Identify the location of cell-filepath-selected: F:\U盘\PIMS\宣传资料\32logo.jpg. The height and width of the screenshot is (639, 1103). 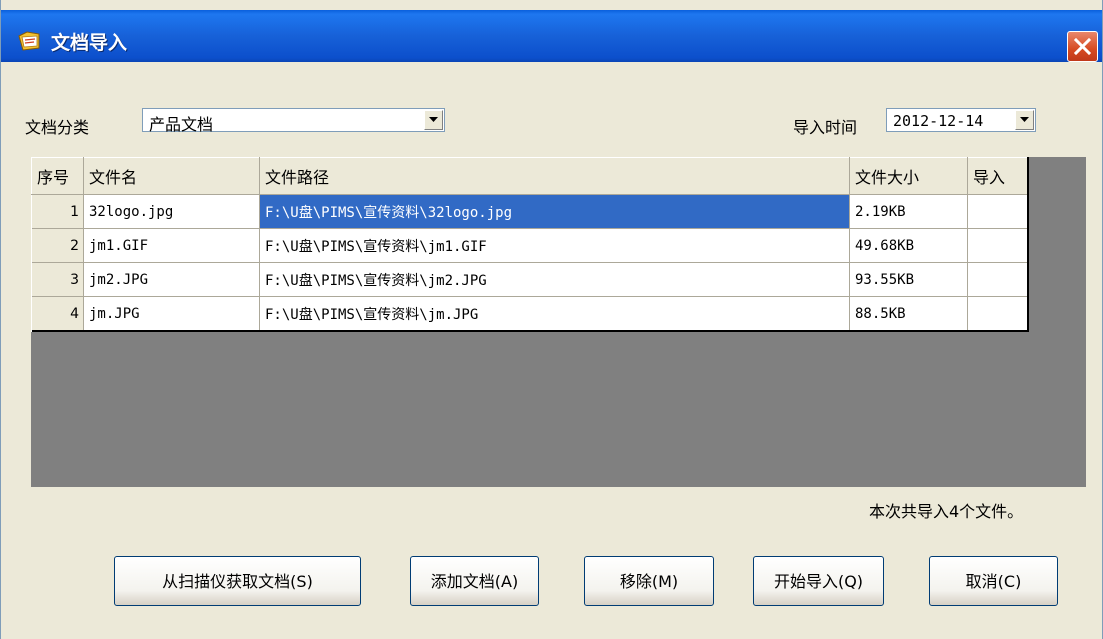
(554, 211).